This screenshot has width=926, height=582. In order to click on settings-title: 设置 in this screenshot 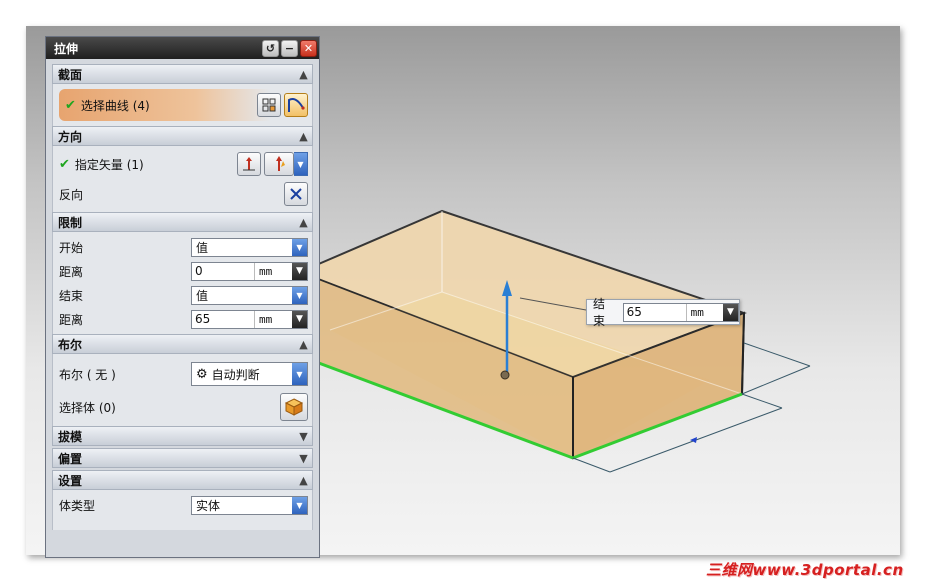, I will do `click(70, 480)`.